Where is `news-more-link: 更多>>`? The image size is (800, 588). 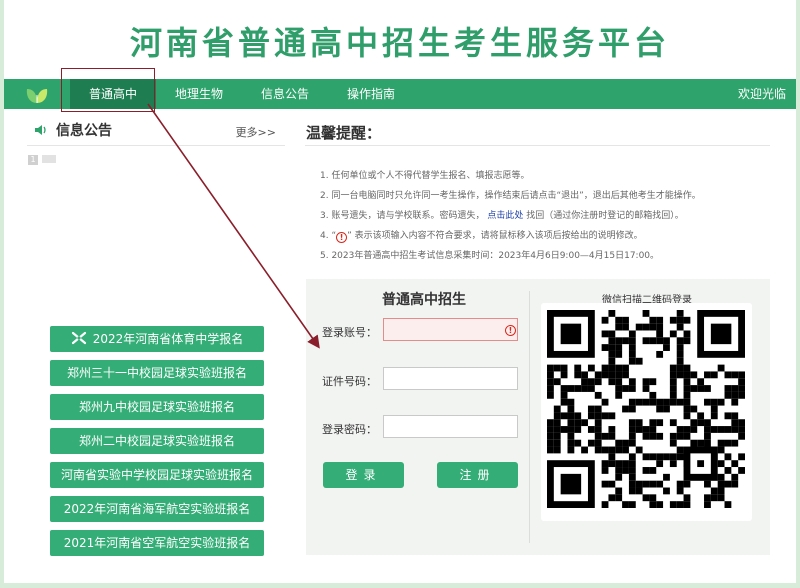
news-more-link: 更多>> is located at coordinates (256, 132).